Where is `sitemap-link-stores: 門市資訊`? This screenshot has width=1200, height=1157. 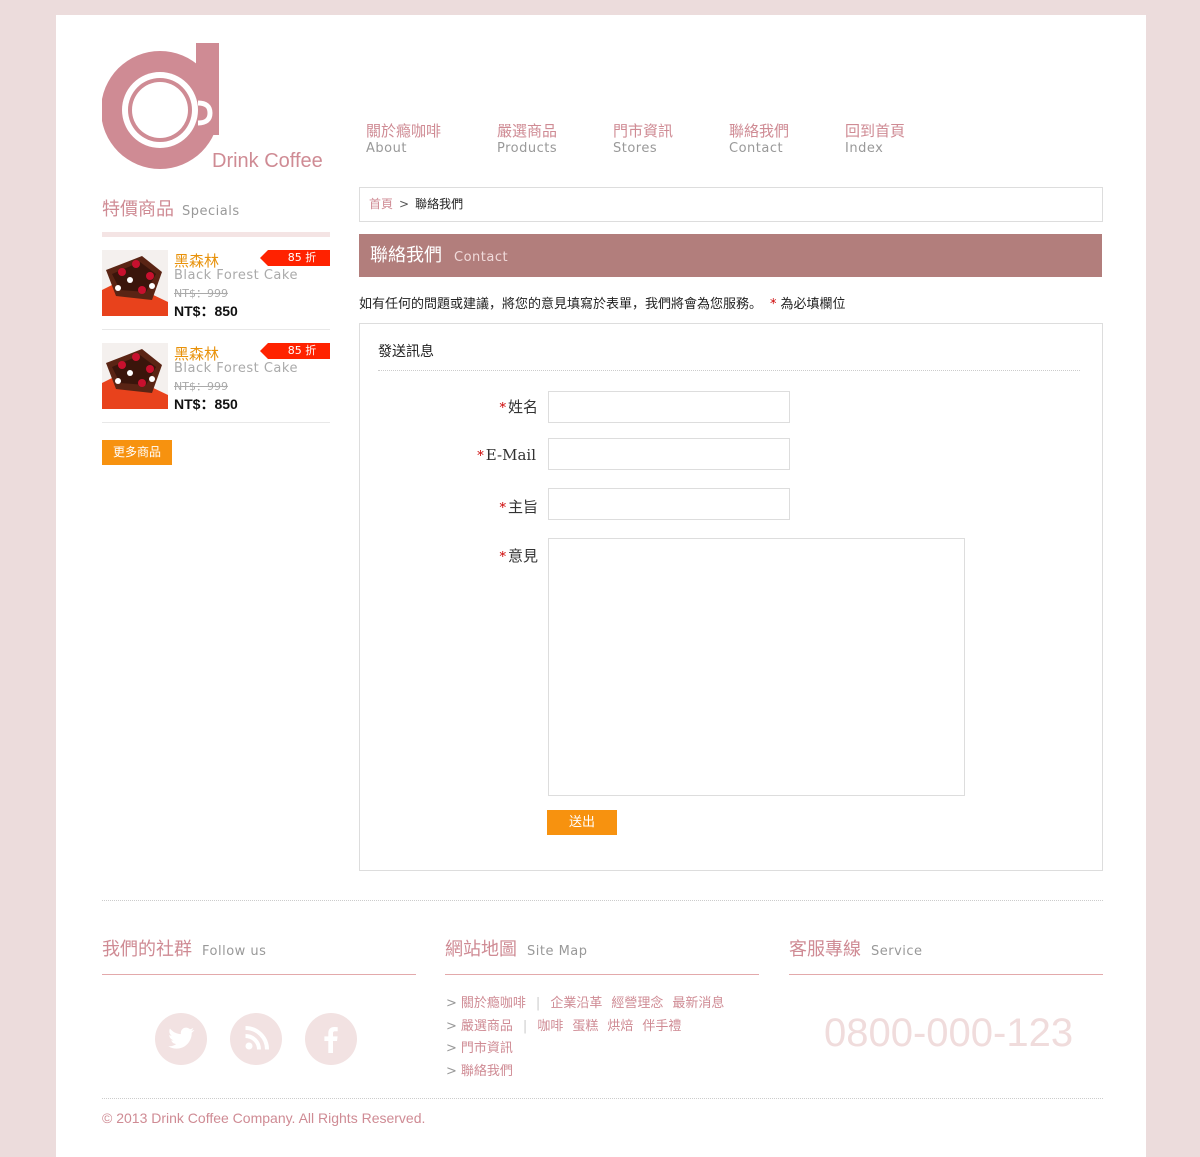
sitemap-link-stores: 門市資訊 is located at coordinates (487, 1049).